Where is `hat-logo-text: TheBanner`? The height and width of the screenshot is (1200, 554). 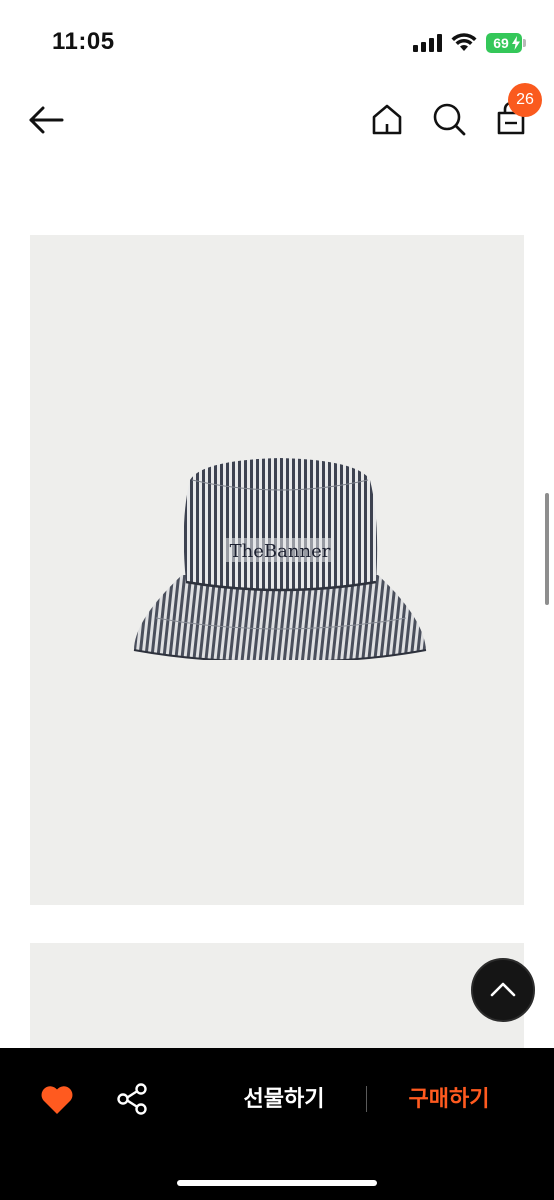
hat-logo-text: TheBanner is located at coordinates (280, 551).